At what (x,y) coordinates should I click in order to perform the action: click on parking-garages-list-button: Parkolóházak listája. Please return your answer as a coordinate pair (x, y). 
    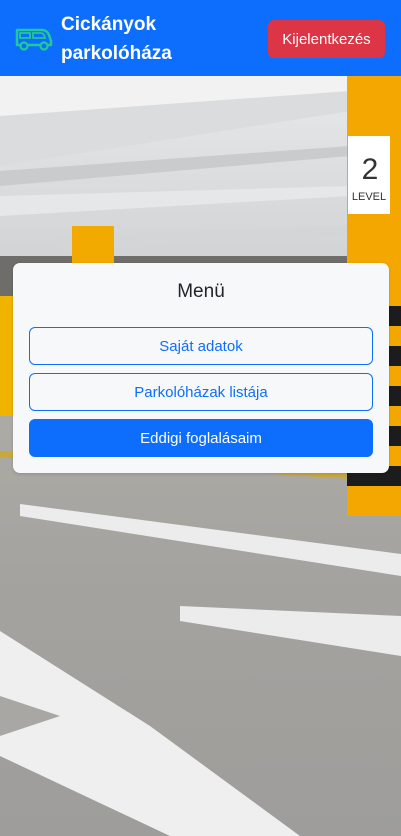
    Looking at the image, I should click on (201, 392).